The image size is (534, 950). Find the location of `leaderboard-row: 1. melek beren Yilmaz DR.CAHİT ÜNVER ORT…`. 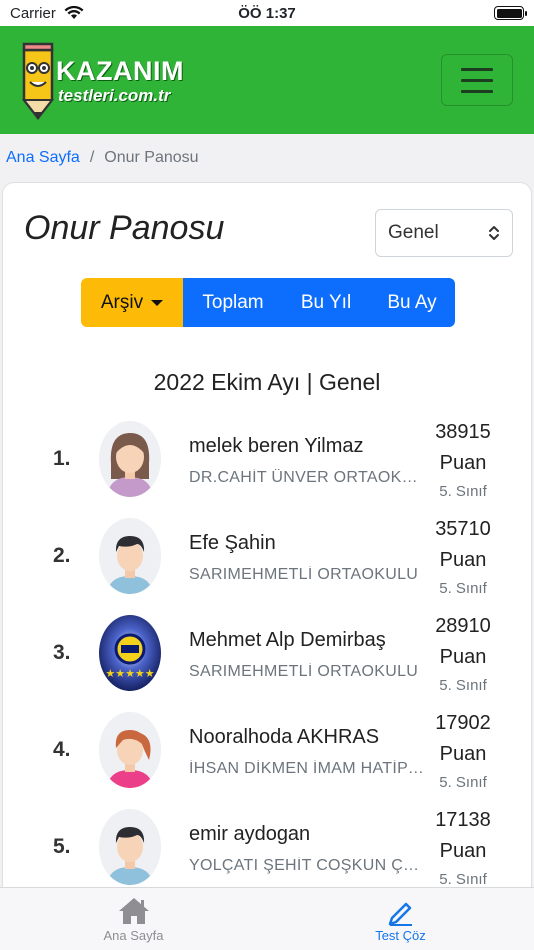

leaderboard-row: 1. melek beren Yilmaz DR.CAHİT ÜNVER ORT… is located at coordinates (267, 465).